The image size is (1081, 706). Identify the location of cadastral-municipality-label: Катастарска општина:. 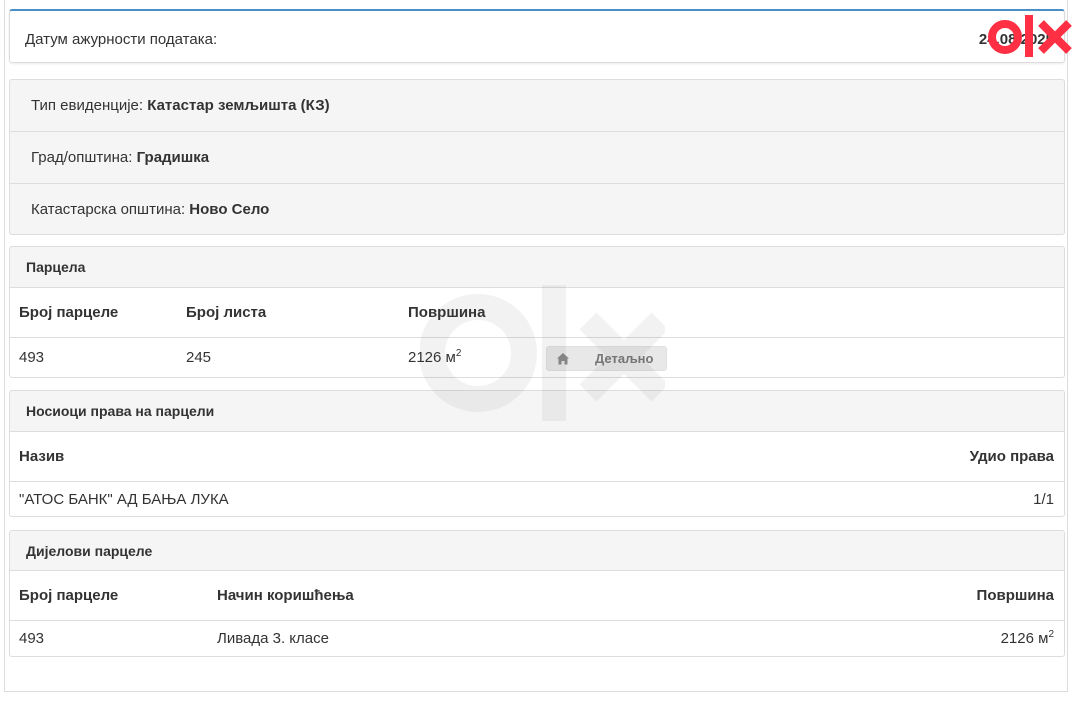
(110, 209).